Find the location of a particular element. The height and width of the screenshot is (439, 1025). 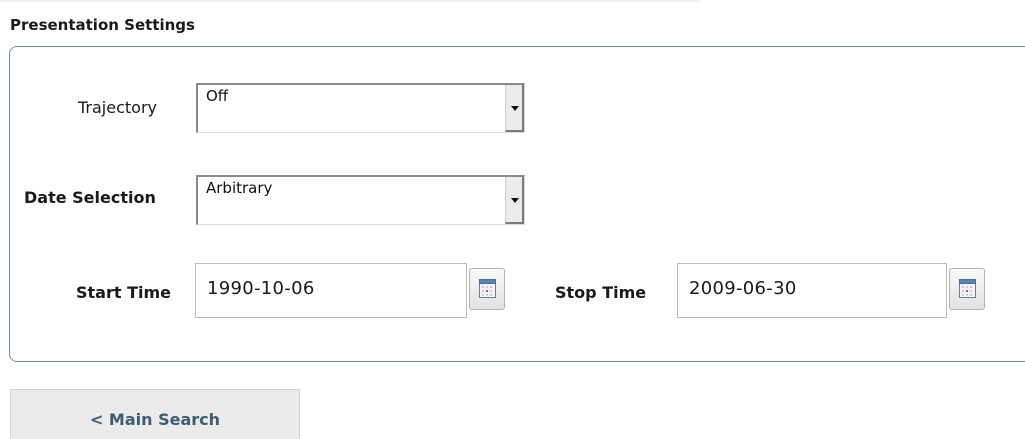

start-time-label: Start Time is located at coordinates (123, 292).